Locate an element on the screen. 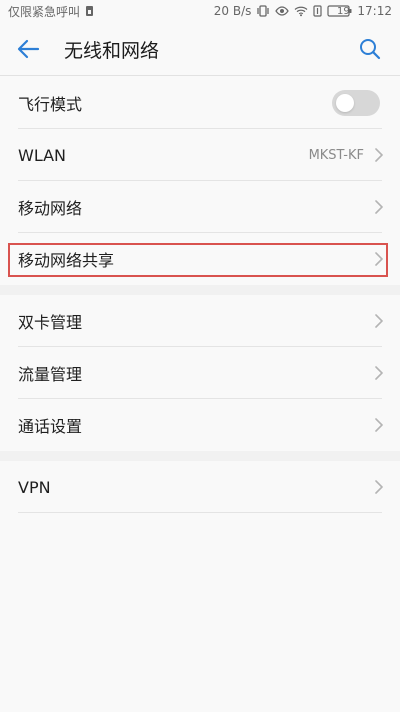  network-speed: 20 B/s is located at coordinates (232, 11).